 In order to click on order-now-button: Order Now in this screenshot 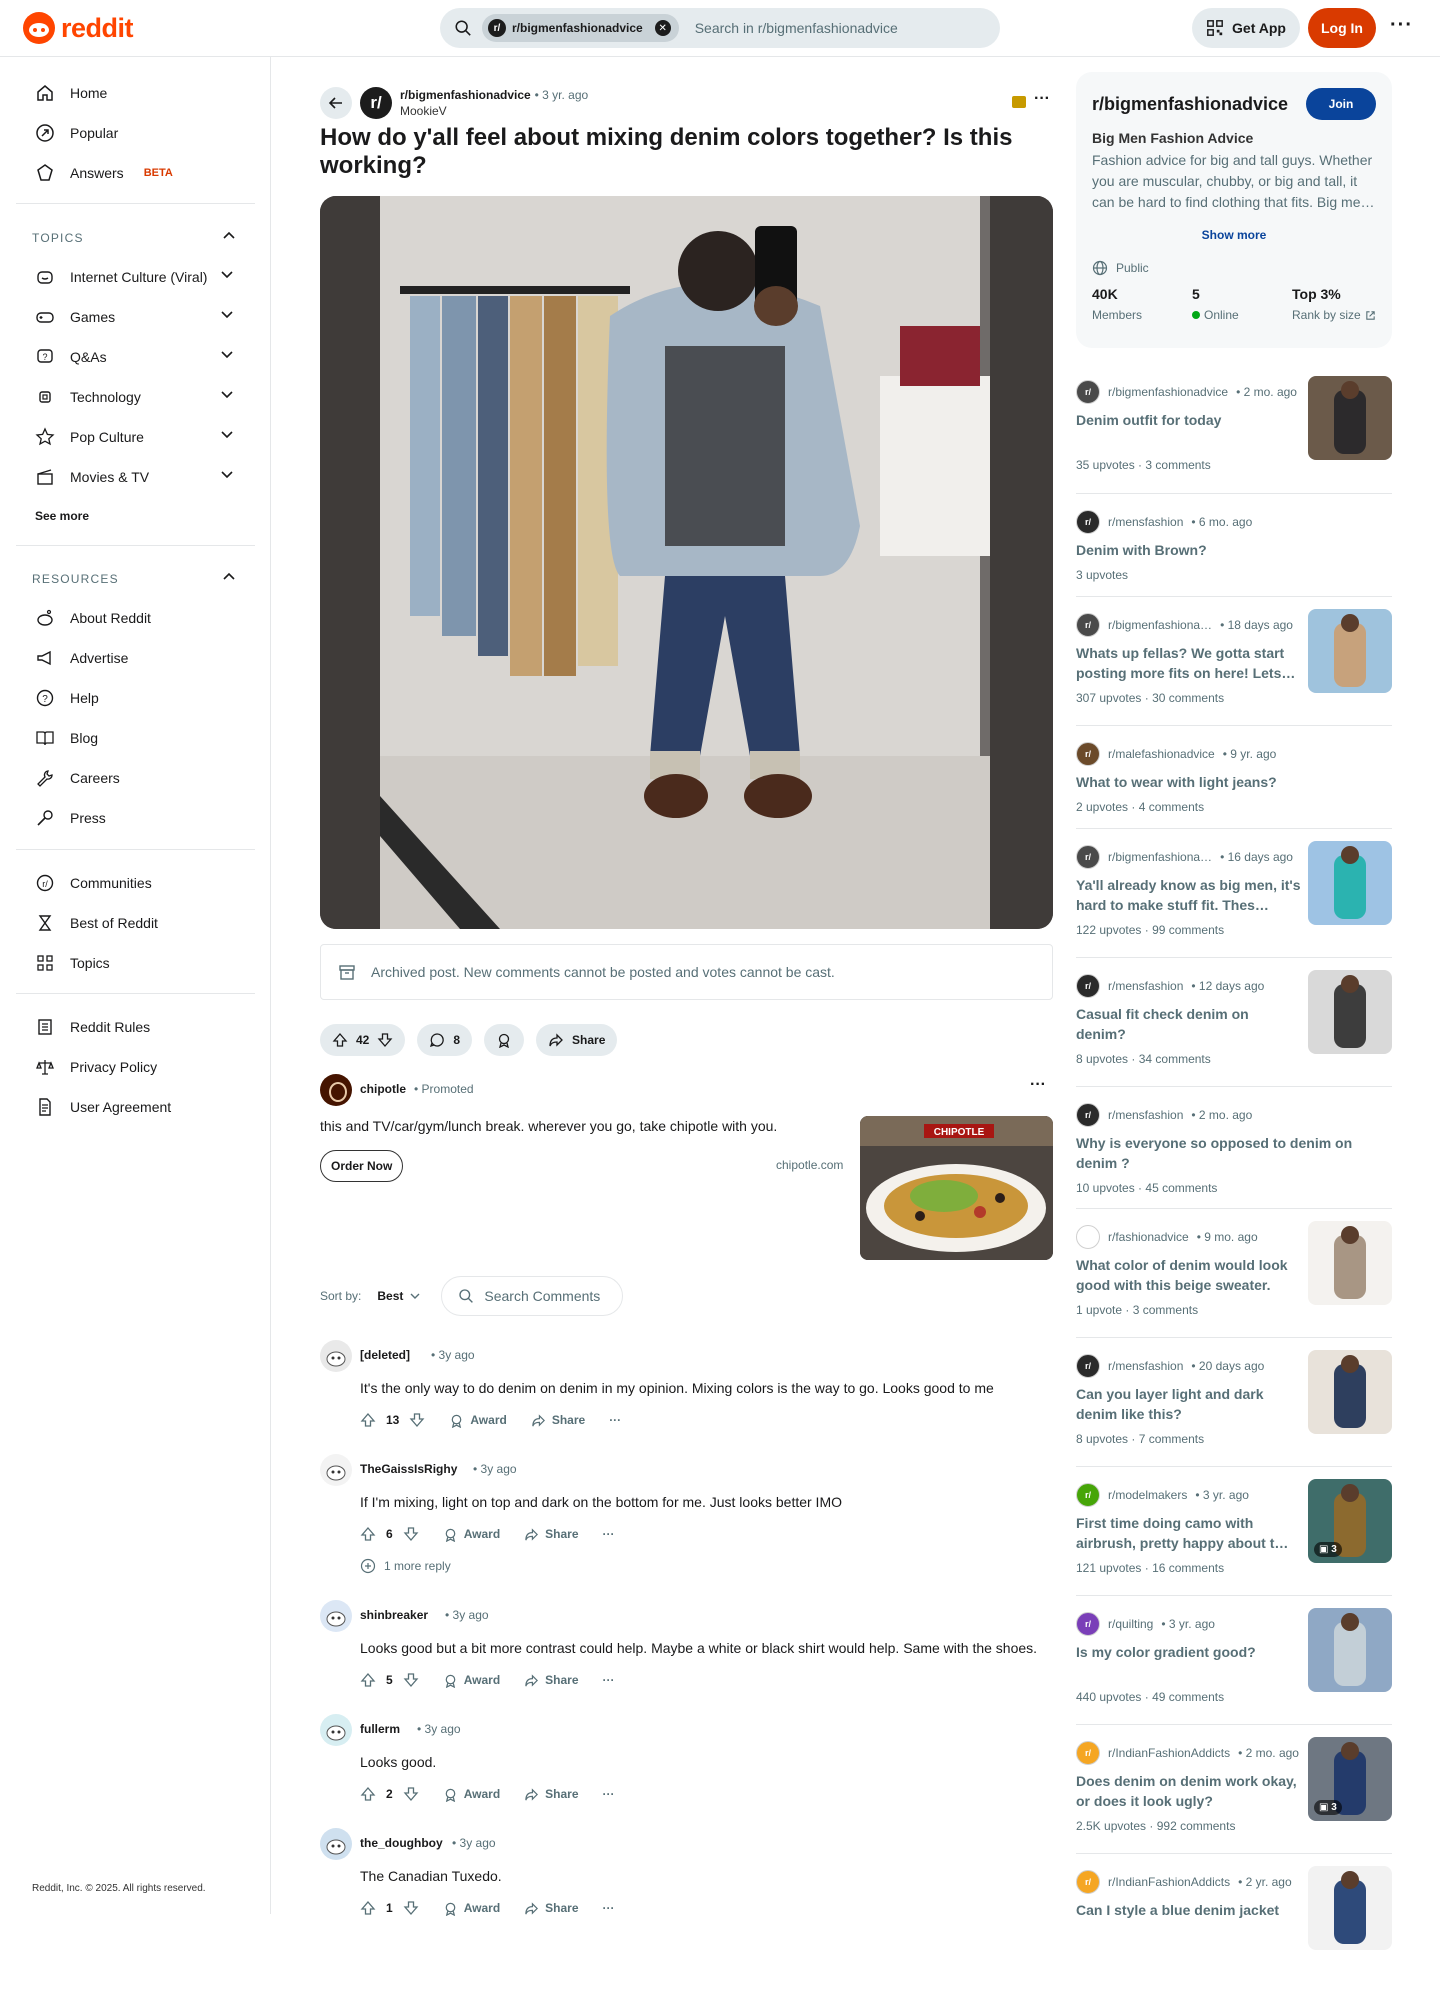, I will do `click(362, 1166)`.